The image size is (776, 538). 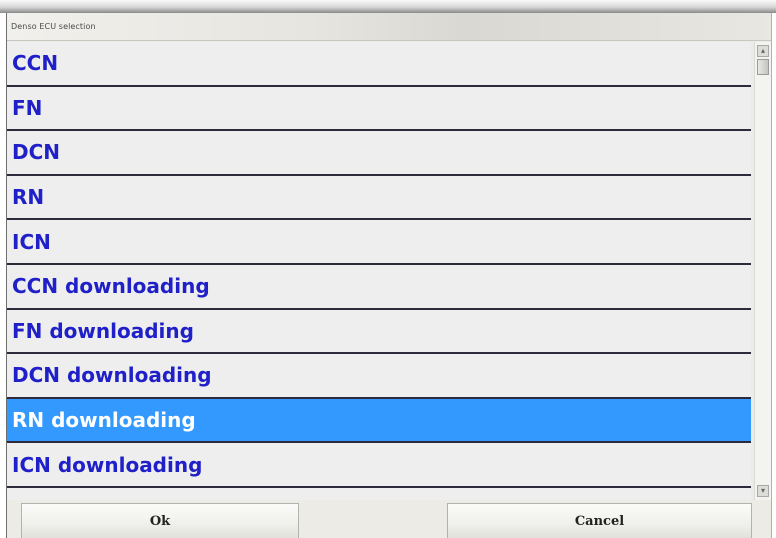 I want to click on list-item-rn: RN, so click(x=379, y=198).